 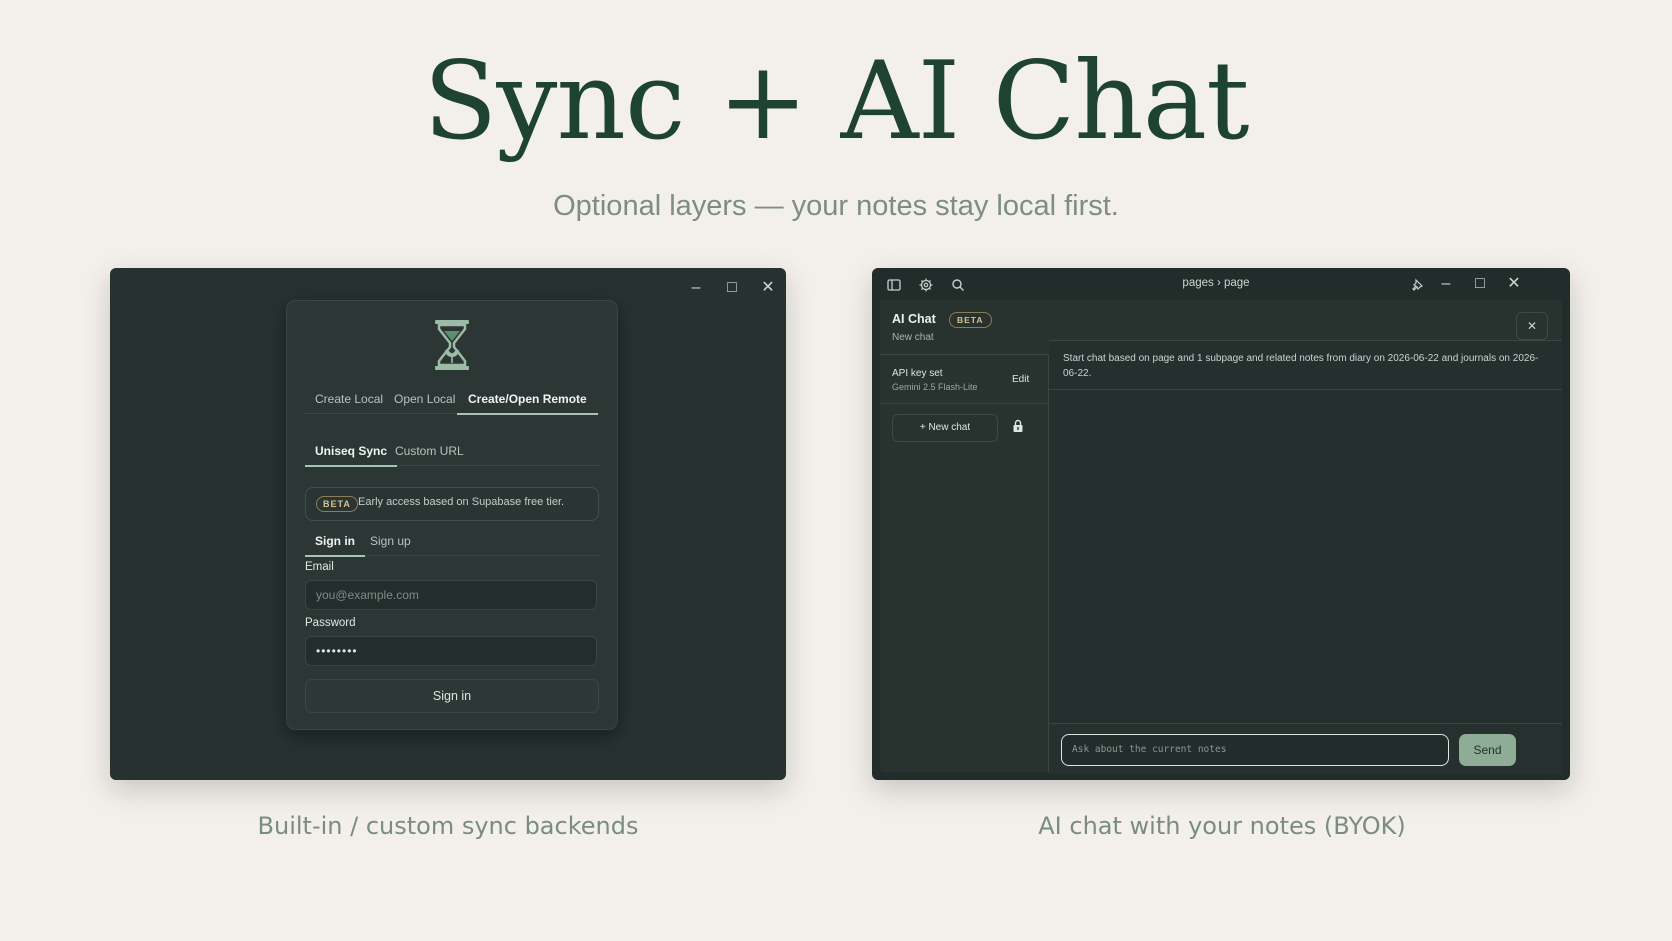 I want to click on tab-create-local: Create Local, so click(x=349, y=401).